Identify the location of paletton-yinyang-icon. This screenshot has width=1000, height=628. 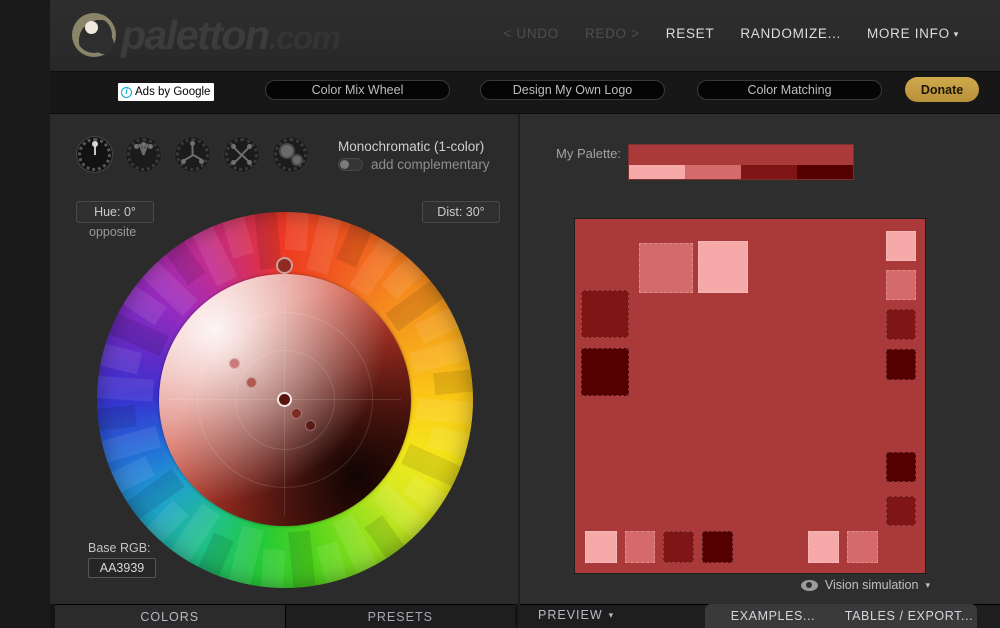
(94, 35).